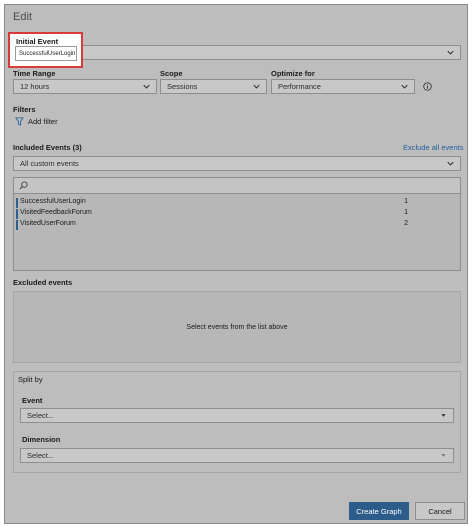  I want to click on scope-dropdown: Sessions, so click(213, 86).